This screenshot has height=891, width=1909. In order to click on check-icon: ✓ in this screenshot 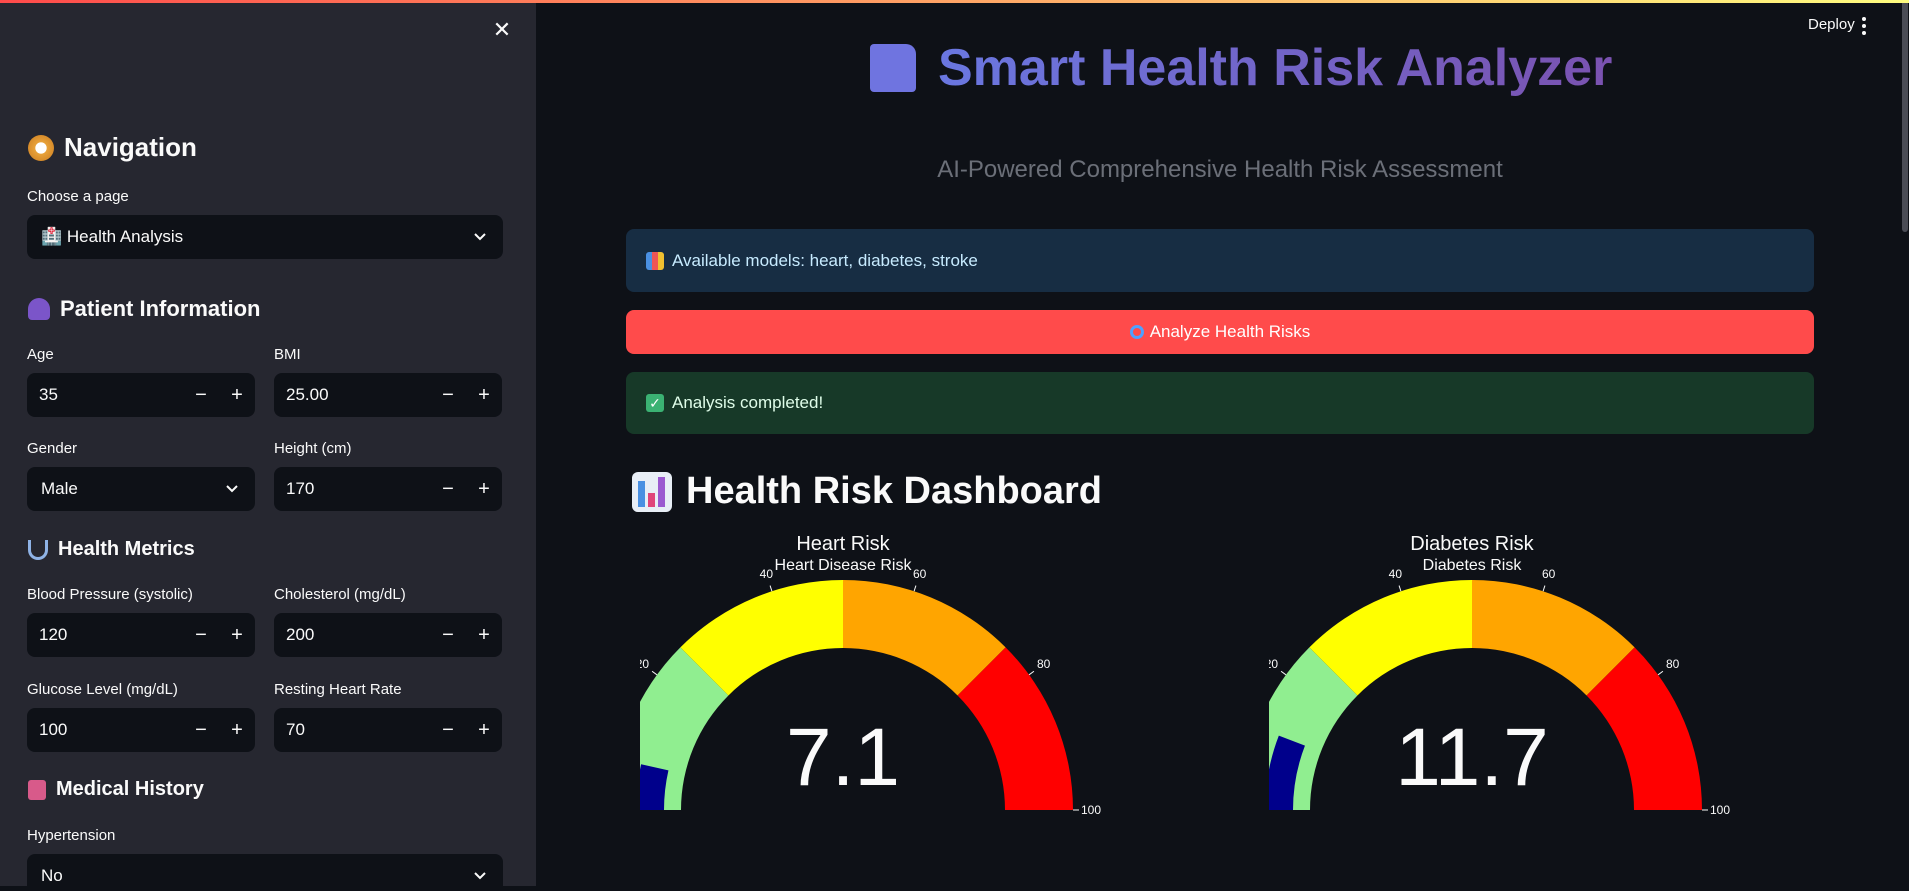, I will do `click(655, 403)`.